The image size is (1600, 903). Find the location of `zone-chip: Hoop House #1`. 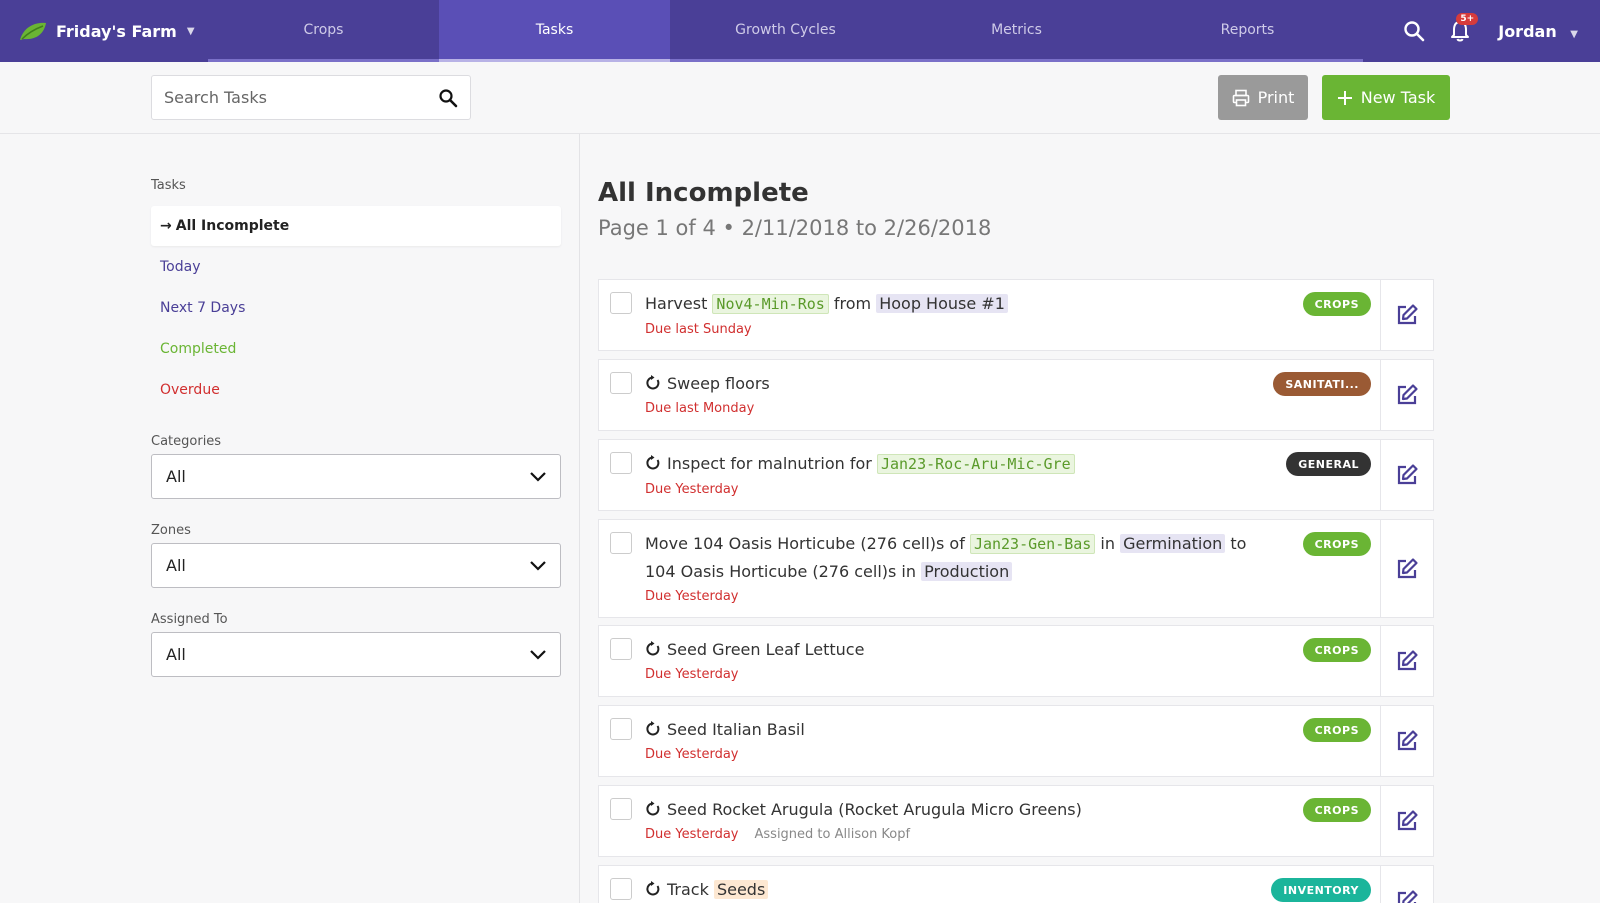

zone-chip: Hoop House #1 is located at coordinates (942, 303).